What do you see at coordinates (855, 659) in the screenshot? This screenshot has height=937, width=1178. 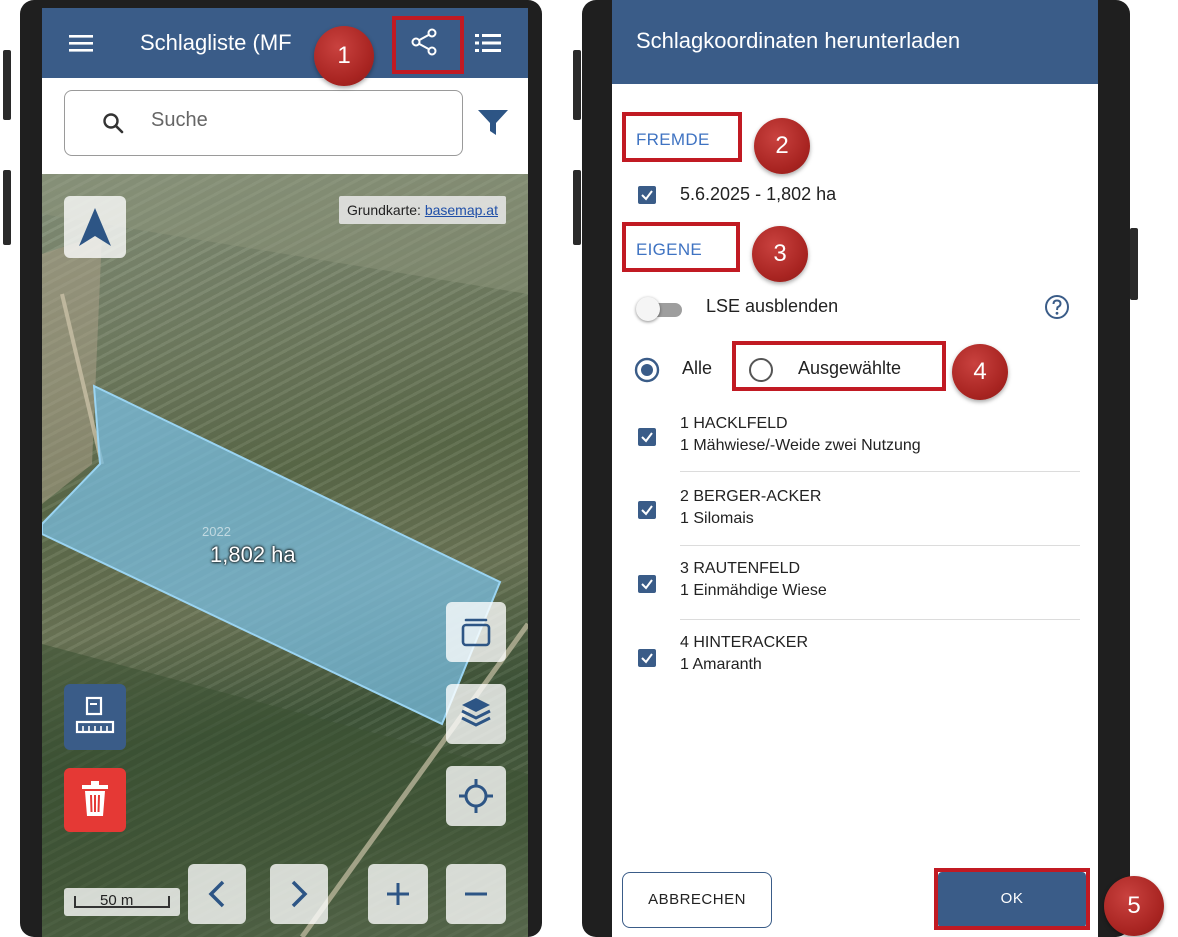 I see `list-item: 4 HINTERACKER 1 Amaranth` at bounding box center [855, 659].